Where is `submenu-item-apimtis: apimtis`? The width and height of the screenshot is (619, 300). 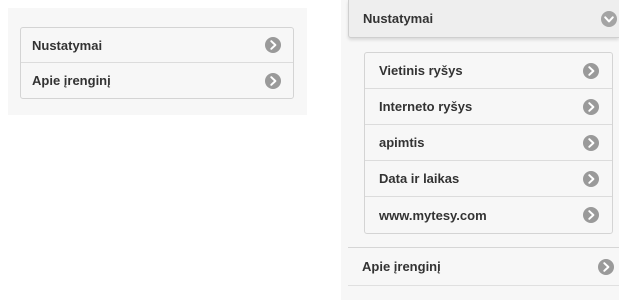
submenu-item-apimtis: apimtis is located at coordinates (488, 143).